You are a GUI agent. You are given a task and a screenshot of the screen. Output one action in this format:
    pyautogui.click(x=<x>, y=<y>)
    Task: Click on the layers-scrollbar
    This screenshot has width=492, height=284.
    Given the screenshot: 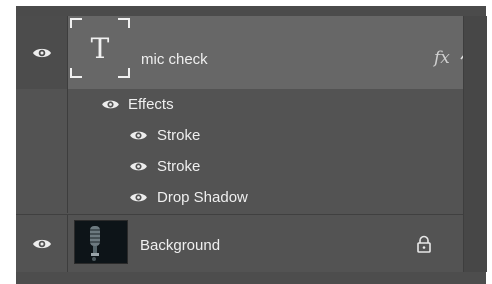 What is the action you would take?
    pyautogui.click(x=475, y=144)
    